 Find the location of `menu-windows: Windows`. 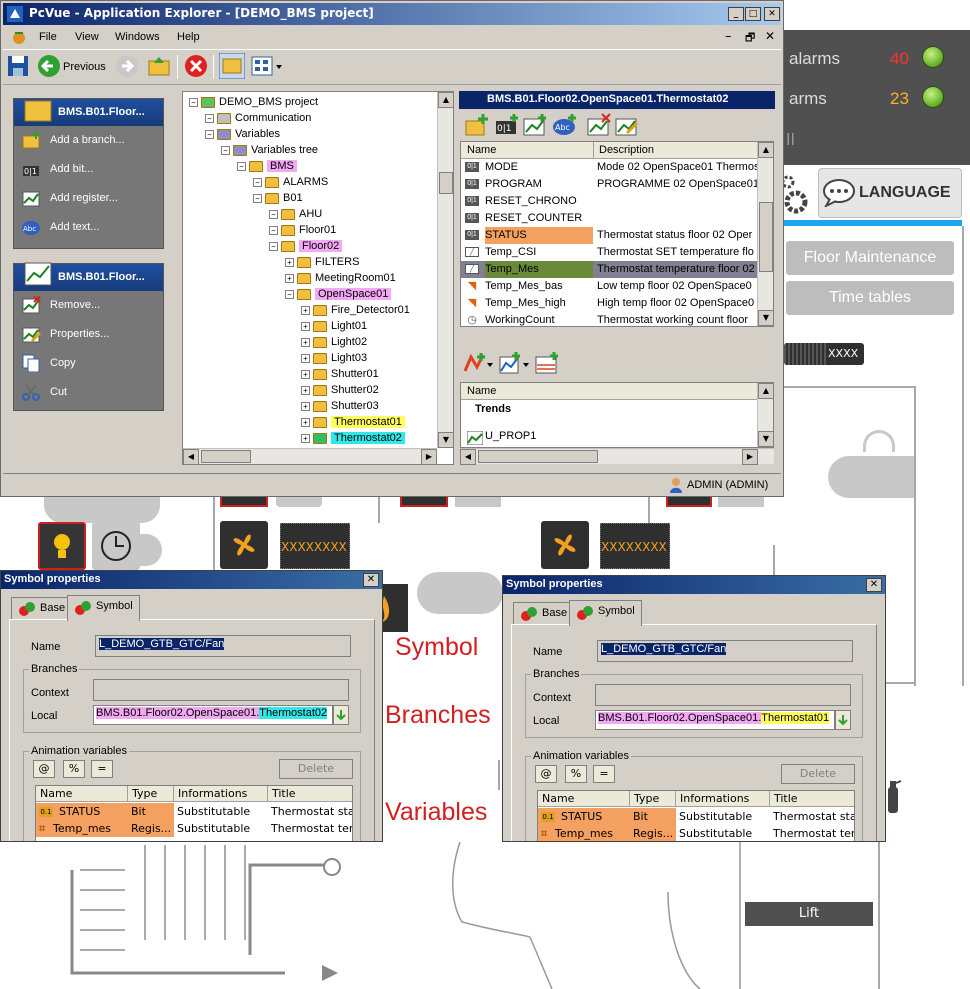

menu-windows: Windows is located at coordinates (137, 37).